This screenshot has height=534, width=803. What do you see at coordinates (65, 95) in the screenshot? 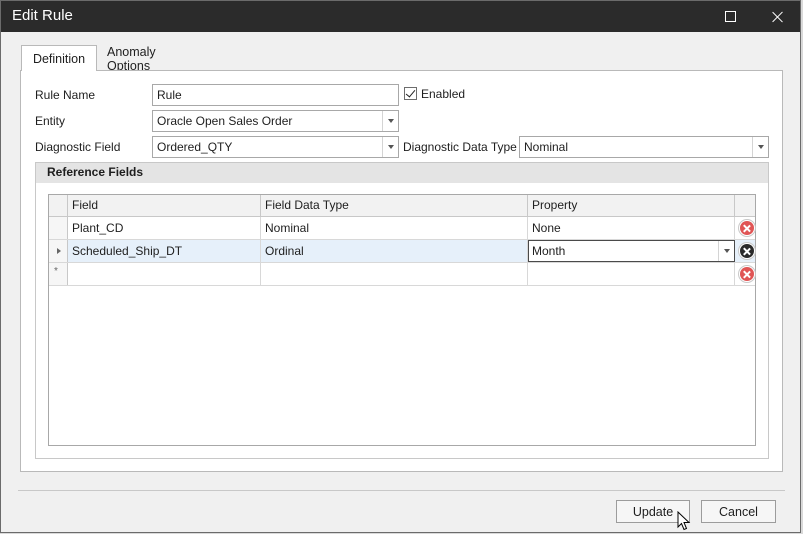
I see `rule-name-label: Rule Name` at bounding box center [65, 95].